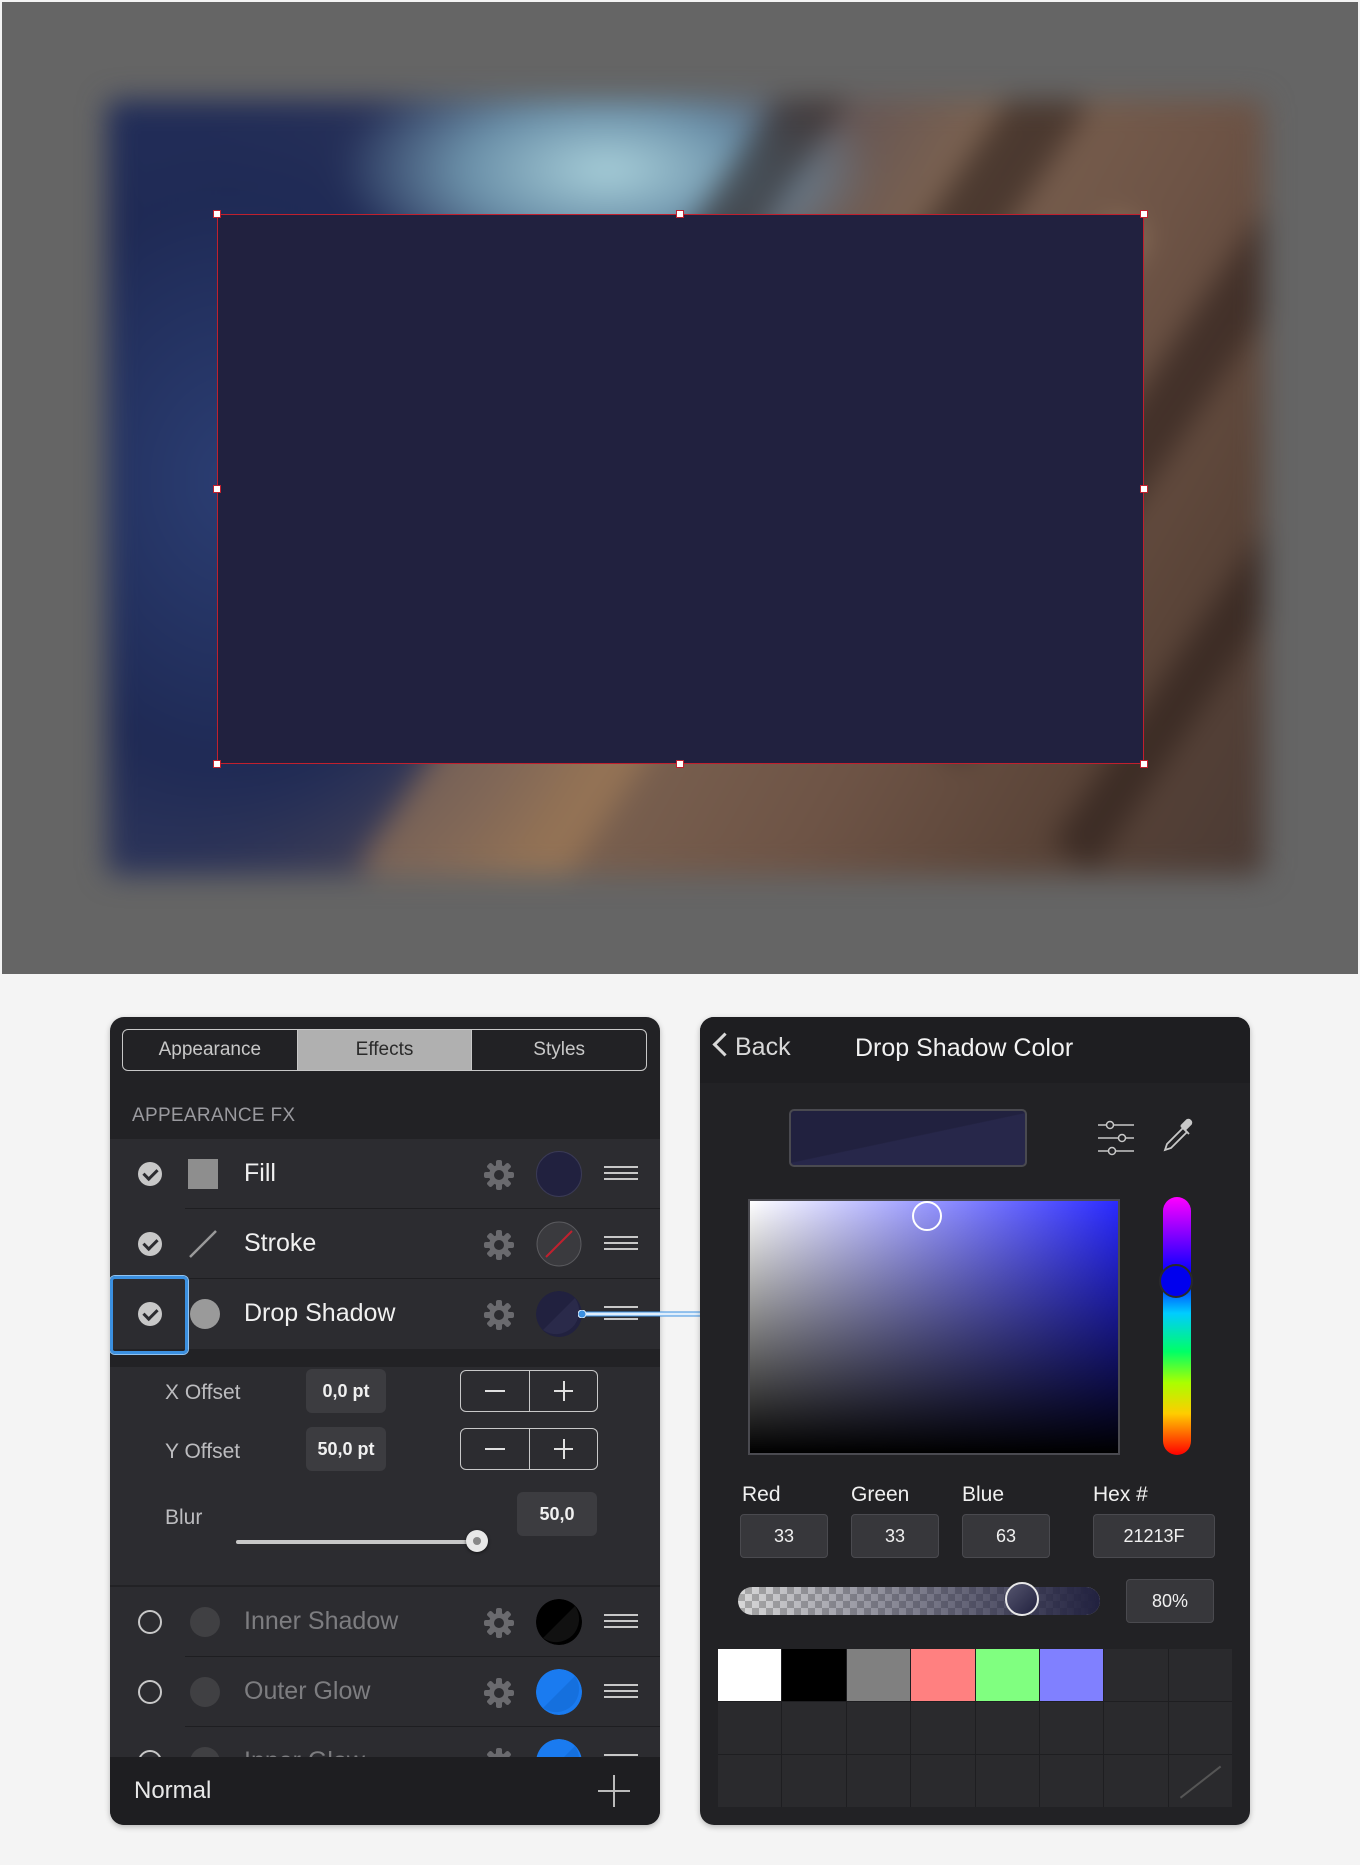 This screenshot has height=1865, width=1360. Describe the element at coordinates (357, 1542) in the screenshot. I see `blur-slider` at that location.